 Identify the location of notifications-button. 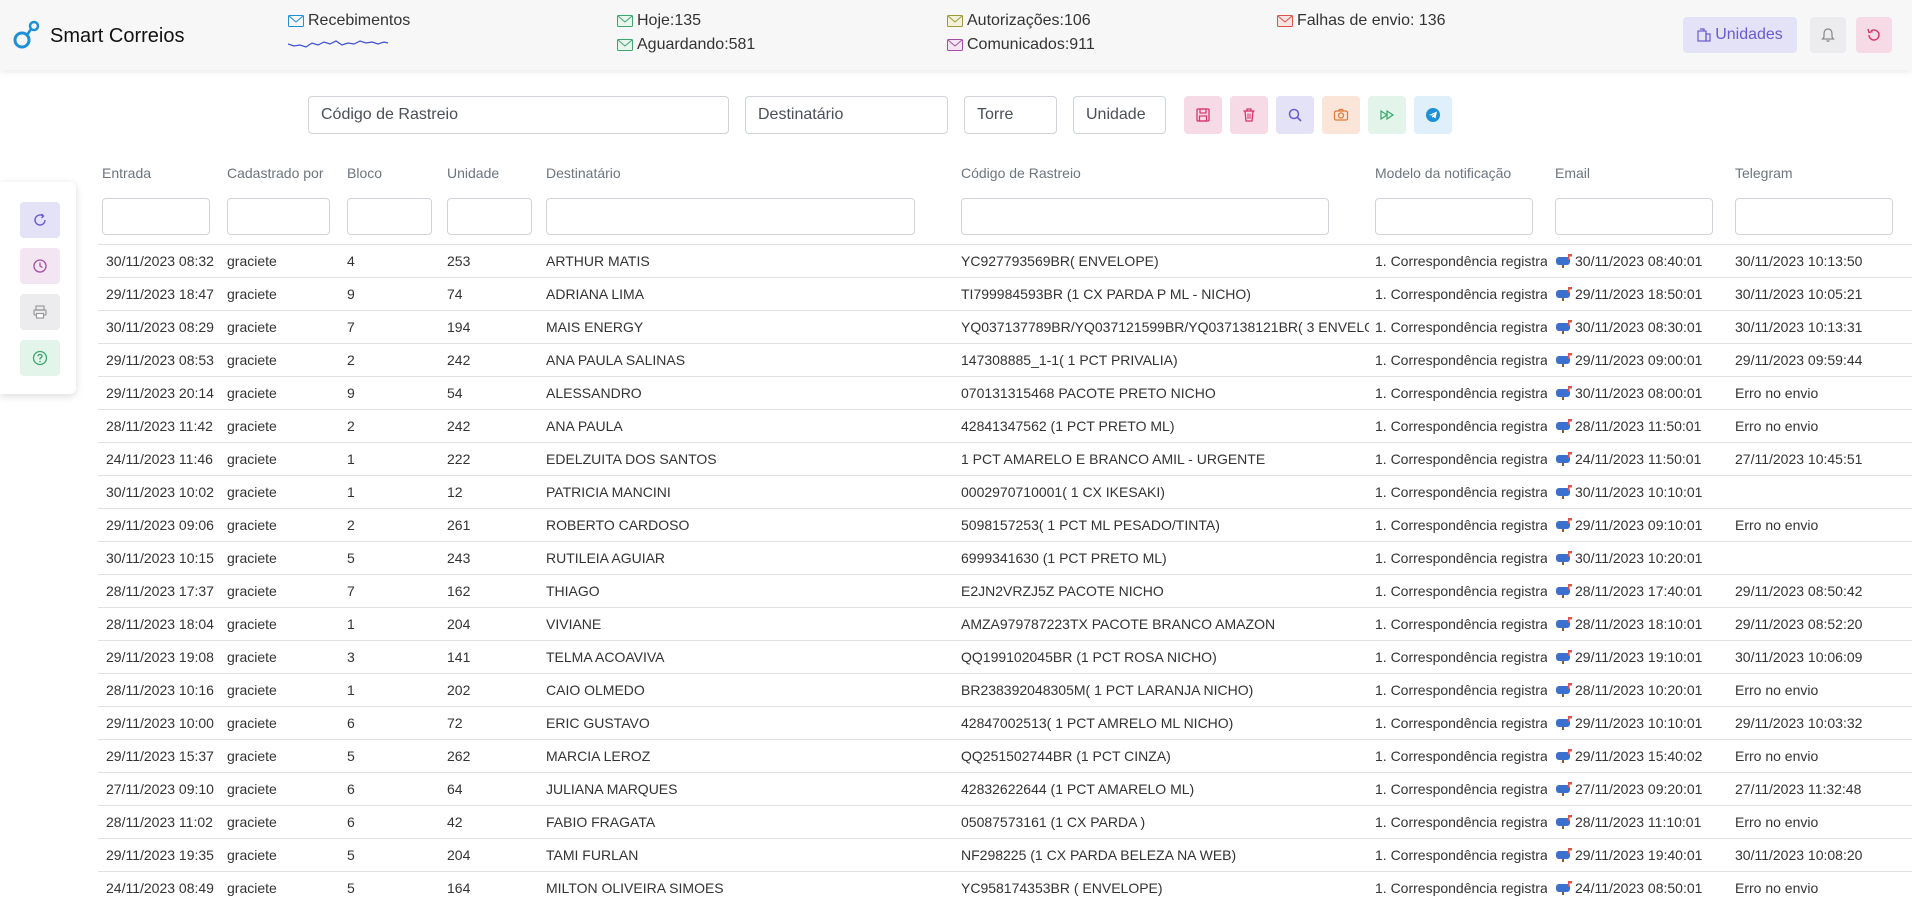
(1828, 35).